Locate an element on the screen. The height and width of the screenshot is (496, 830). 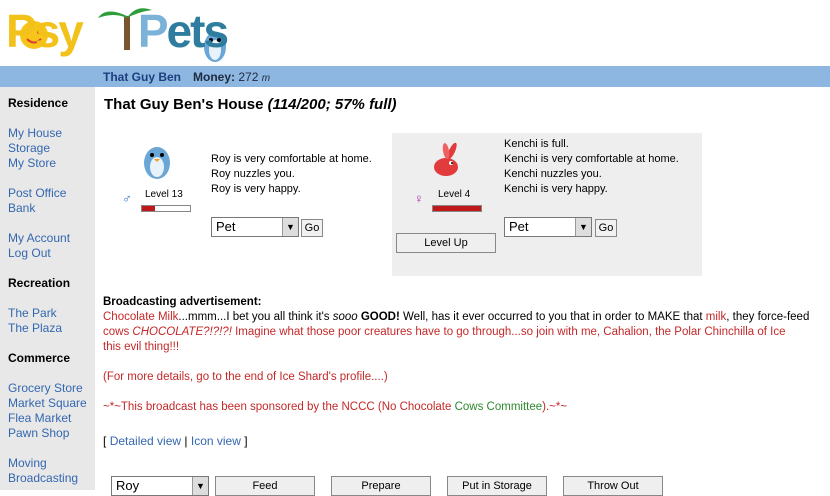
pet-image-kenchi is located at coordinates (448, 161).